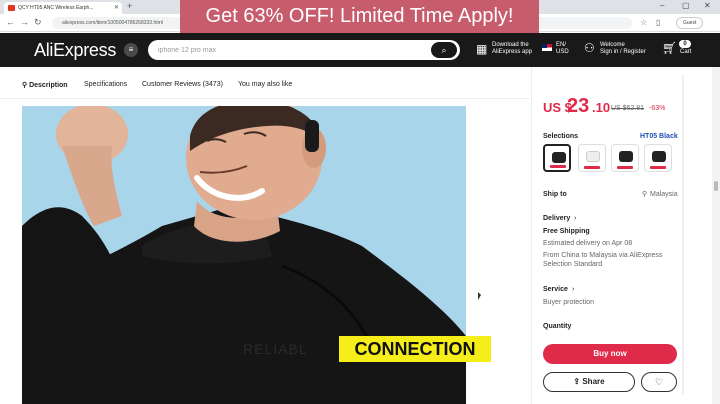 The image size is (720, 404). I want to click on cart-label: Cart, so click(685, 52).